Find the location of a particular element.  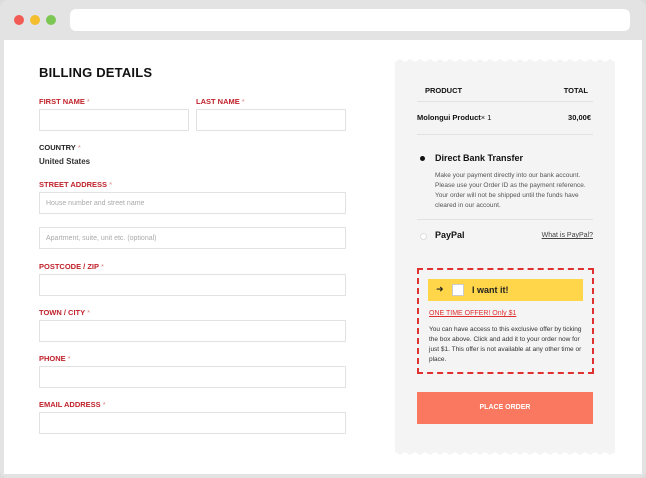

last-name-input is located at coordinates (271, 120).